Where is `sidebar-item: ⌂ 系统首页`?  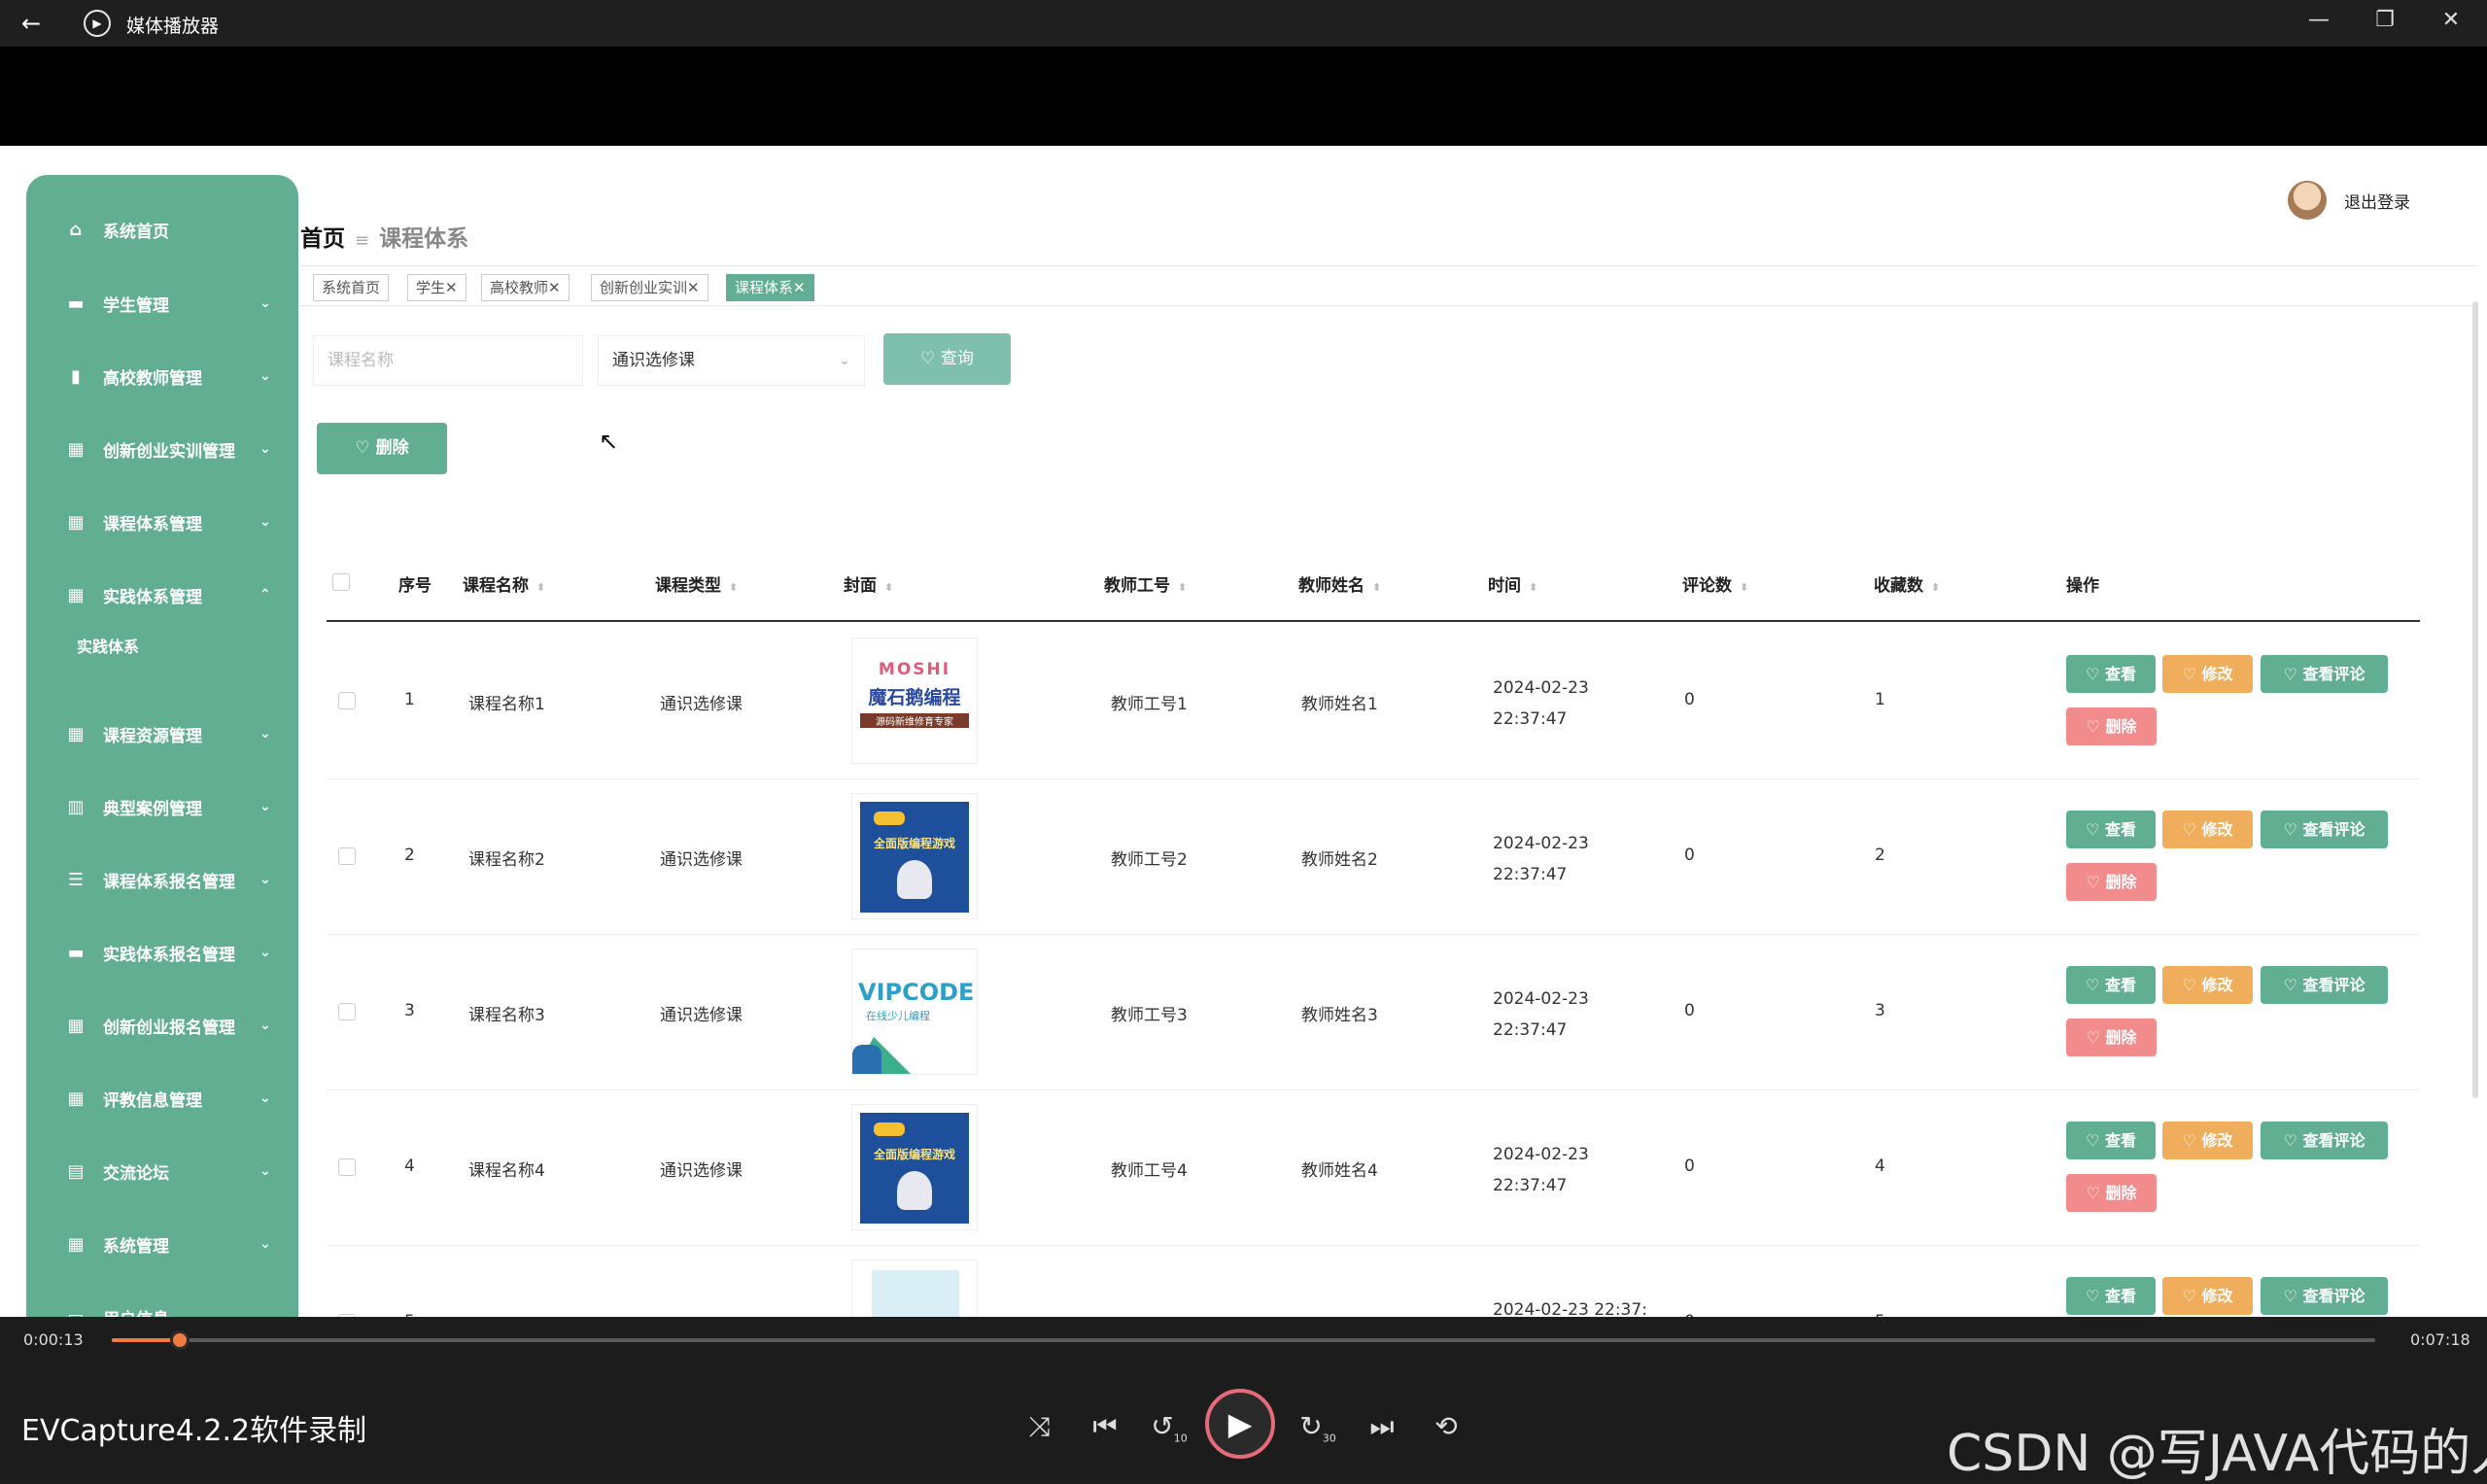
sidebar-item: ⌂ 系统首页 is located at coordinates (162, 229).